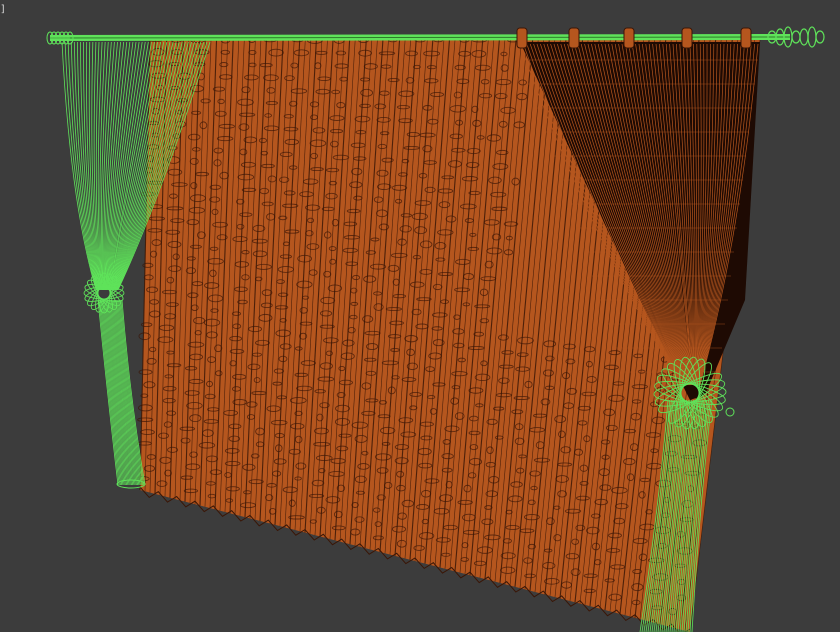  Describe the element at coordinates (730, 412) in the screenshot. I see `right-tieback-tassel` at that location.